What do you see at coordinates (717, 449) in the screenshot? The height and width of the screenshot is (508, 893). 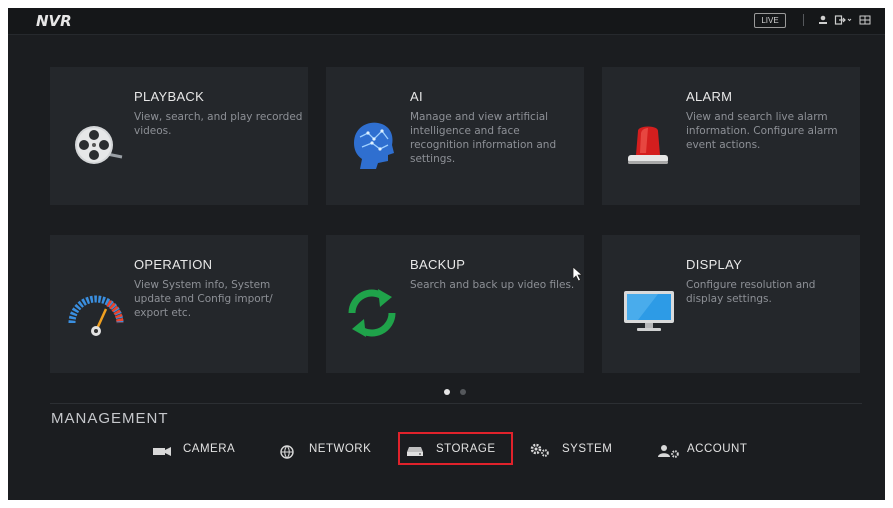 I see `account-label: ACCOUNT` at bounding box center [717, 449].